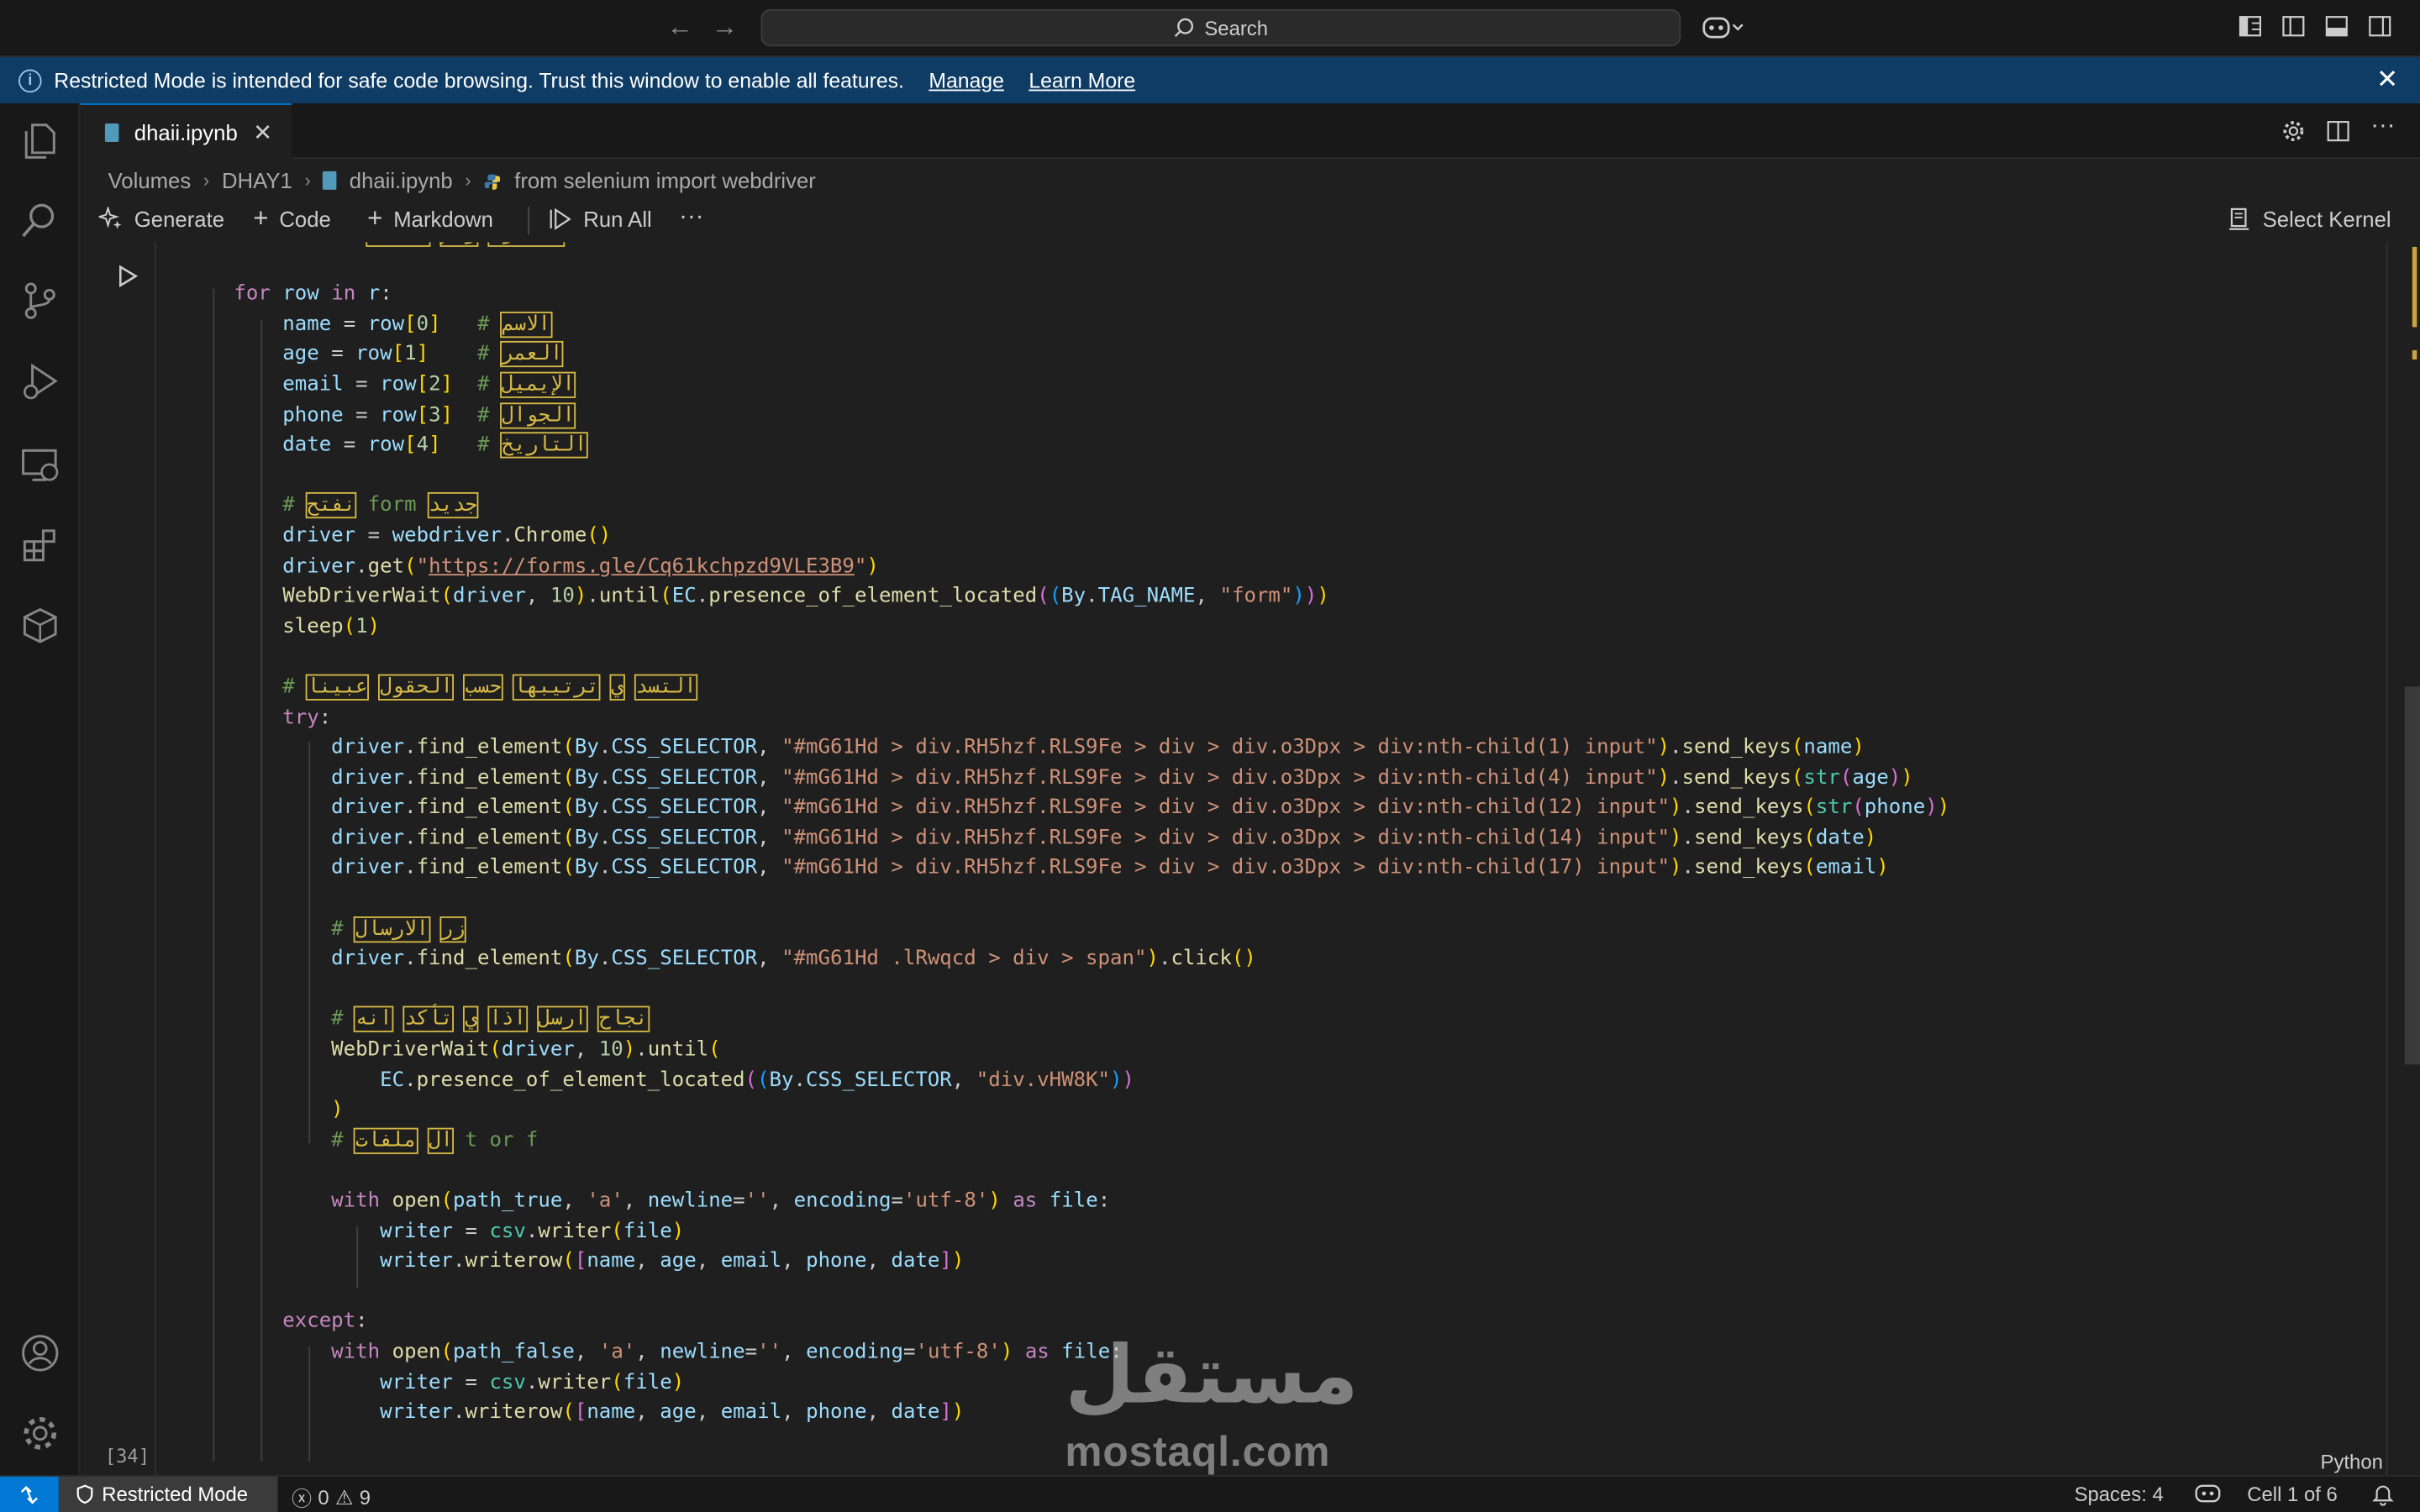 The height and width of the screenshot is (1512, 2420). Describe the element at coordinates (1236, 27) in the screenshot. I see `search-label: Search` at that location.